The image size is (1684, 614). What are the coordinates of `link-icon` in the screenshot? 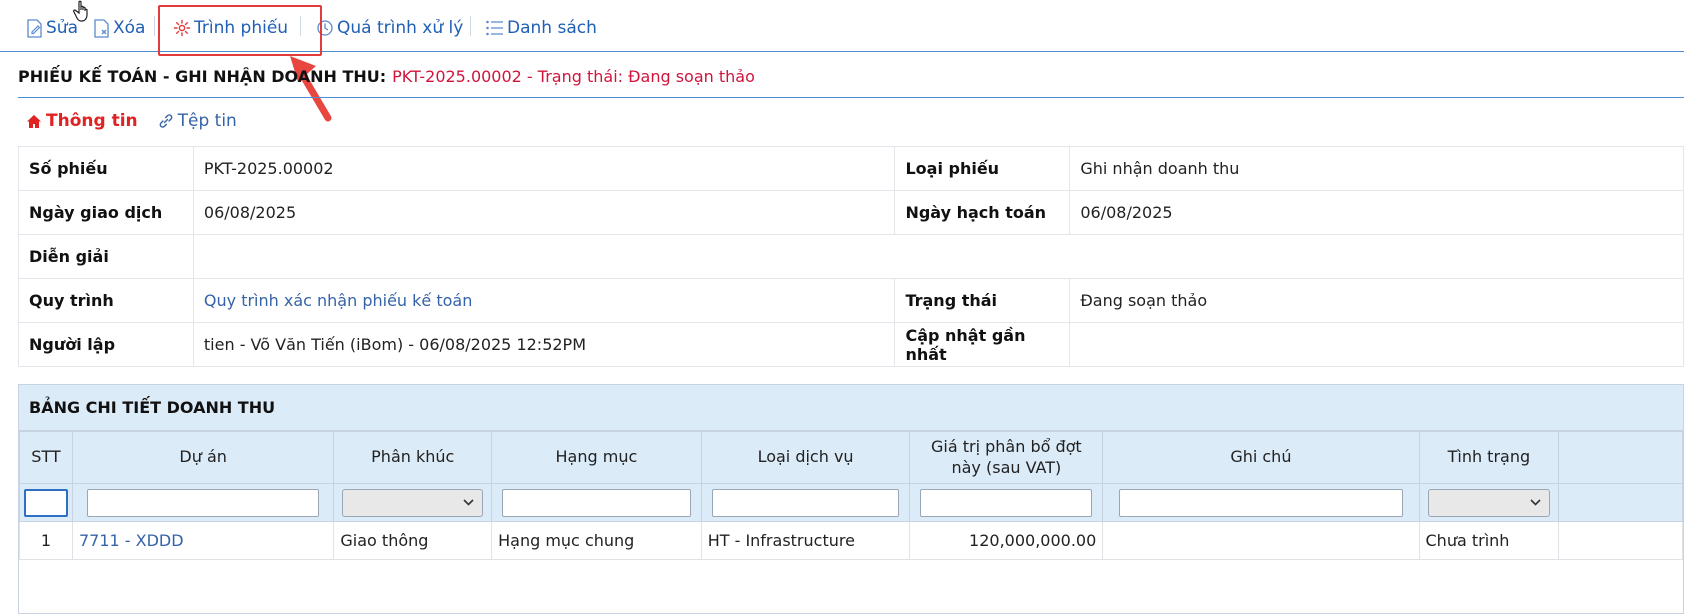 It's located at (165, 121).